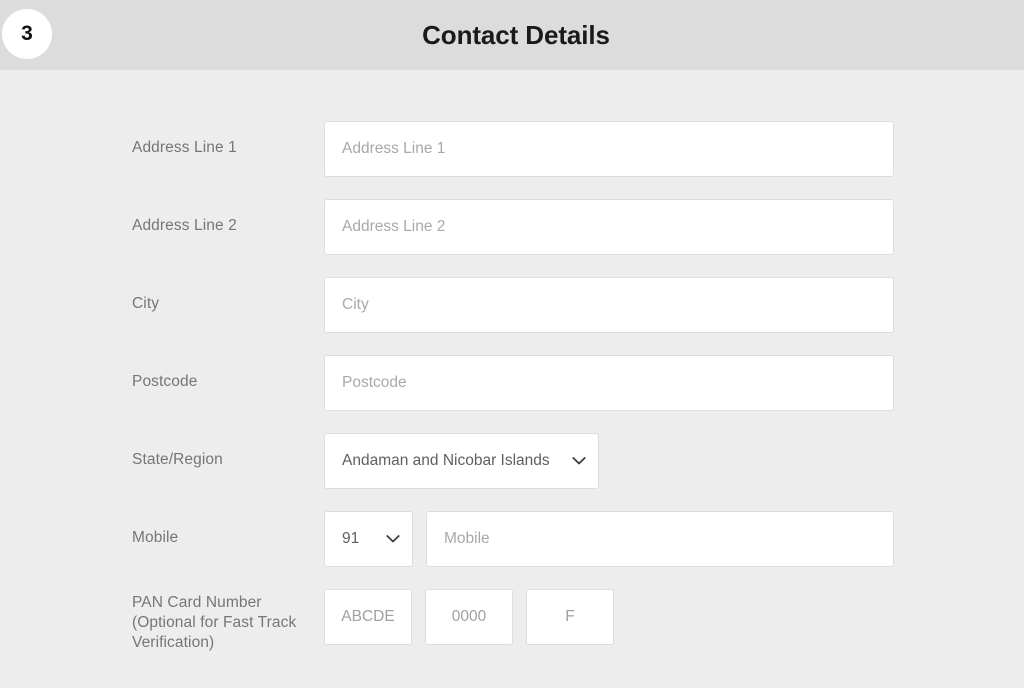 The width and height of the screenshot is (1024, 688). I want to click on form-row-address-line-1: Address Line 1, so click(512, 160).